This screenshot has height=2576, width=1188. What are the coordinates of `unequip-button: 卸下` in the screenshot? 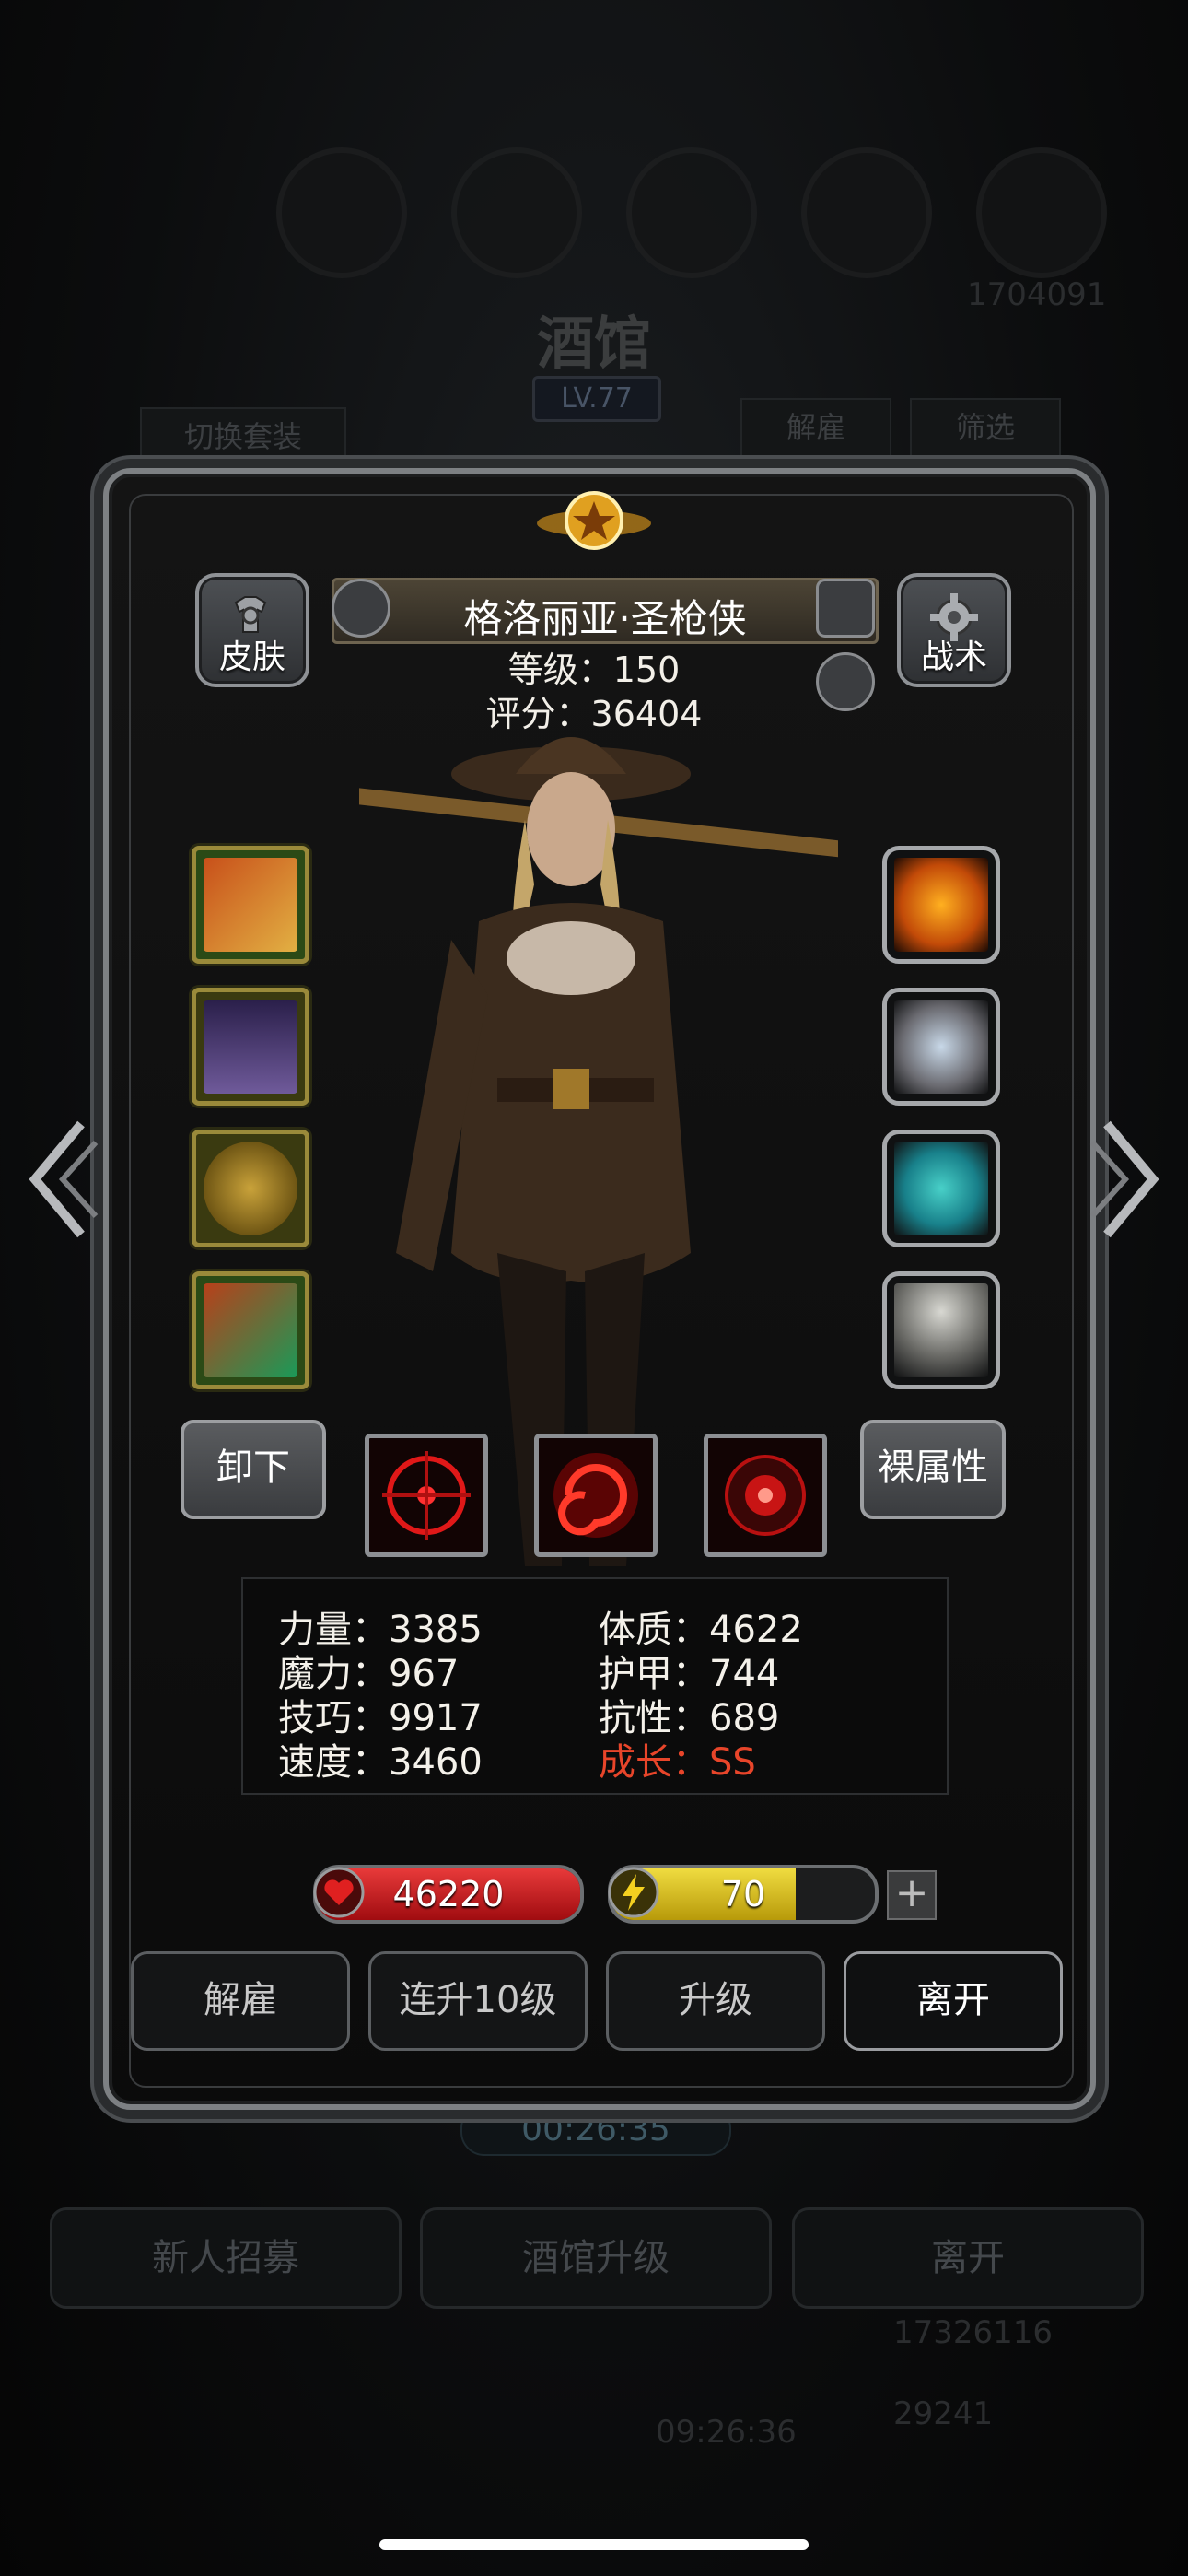 It's located at (253, 1469).